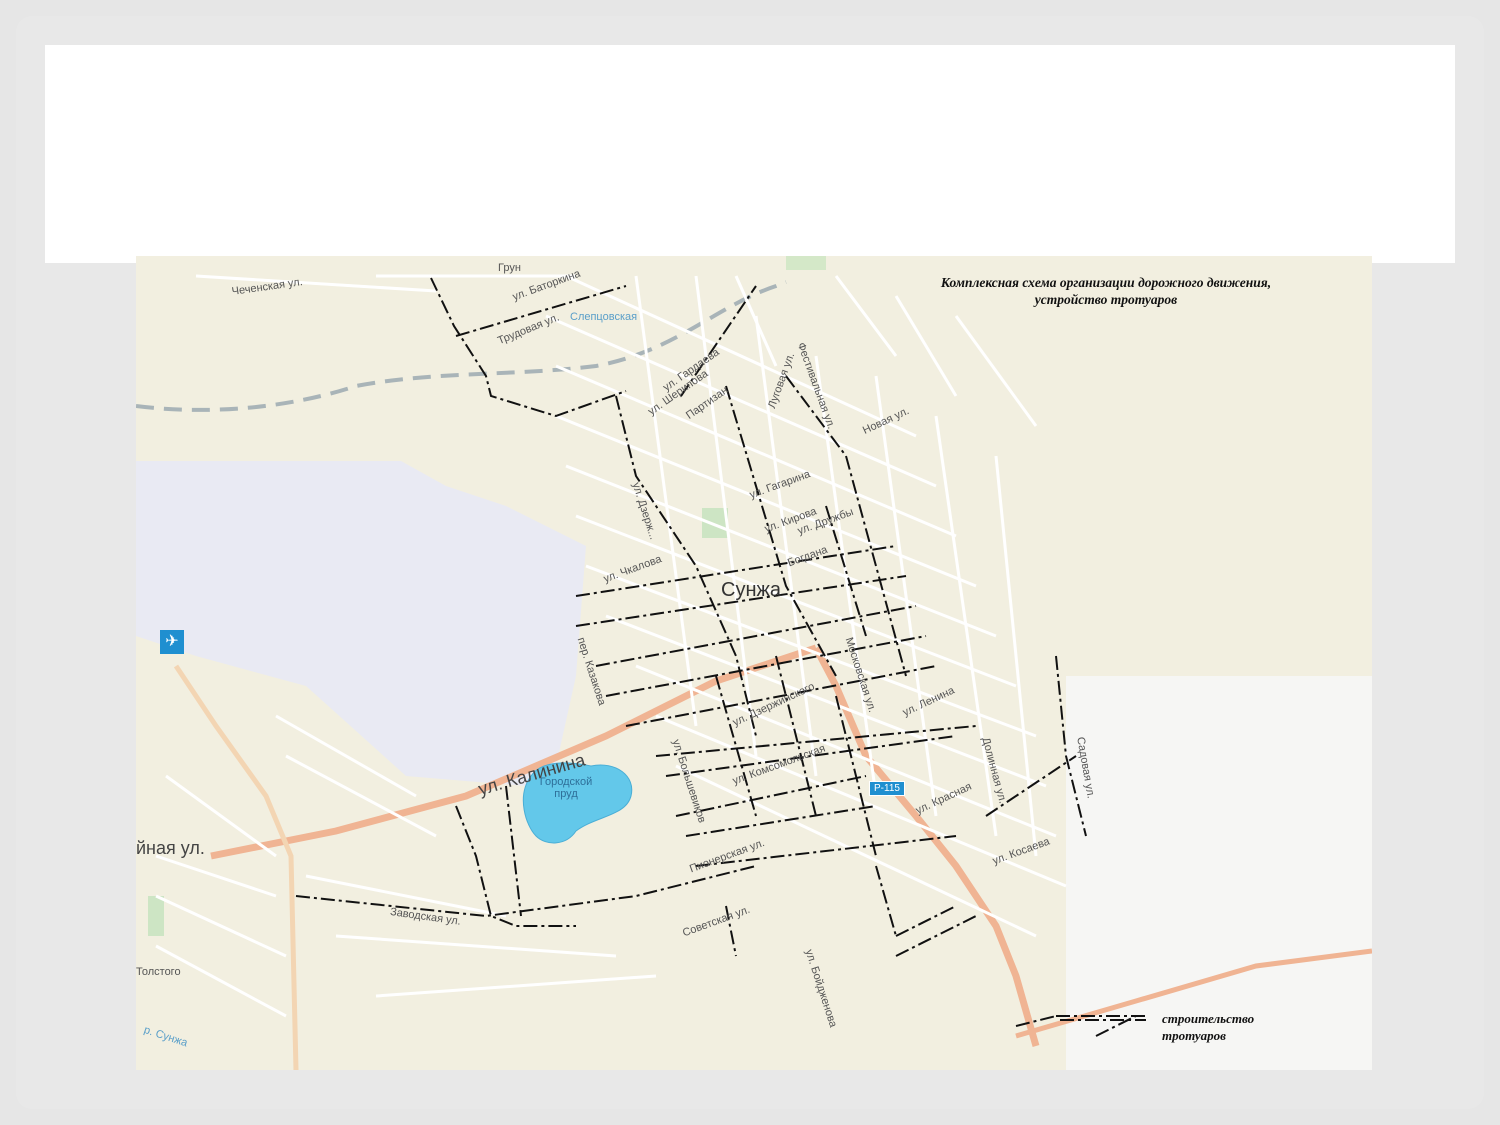 This screenshot has height=1125, width=1500. What do you see at coordinates (1194, 1035) in the screenshot?
I see `legend-label-line2: тротуаров` at bounding box center [1194, 1035].